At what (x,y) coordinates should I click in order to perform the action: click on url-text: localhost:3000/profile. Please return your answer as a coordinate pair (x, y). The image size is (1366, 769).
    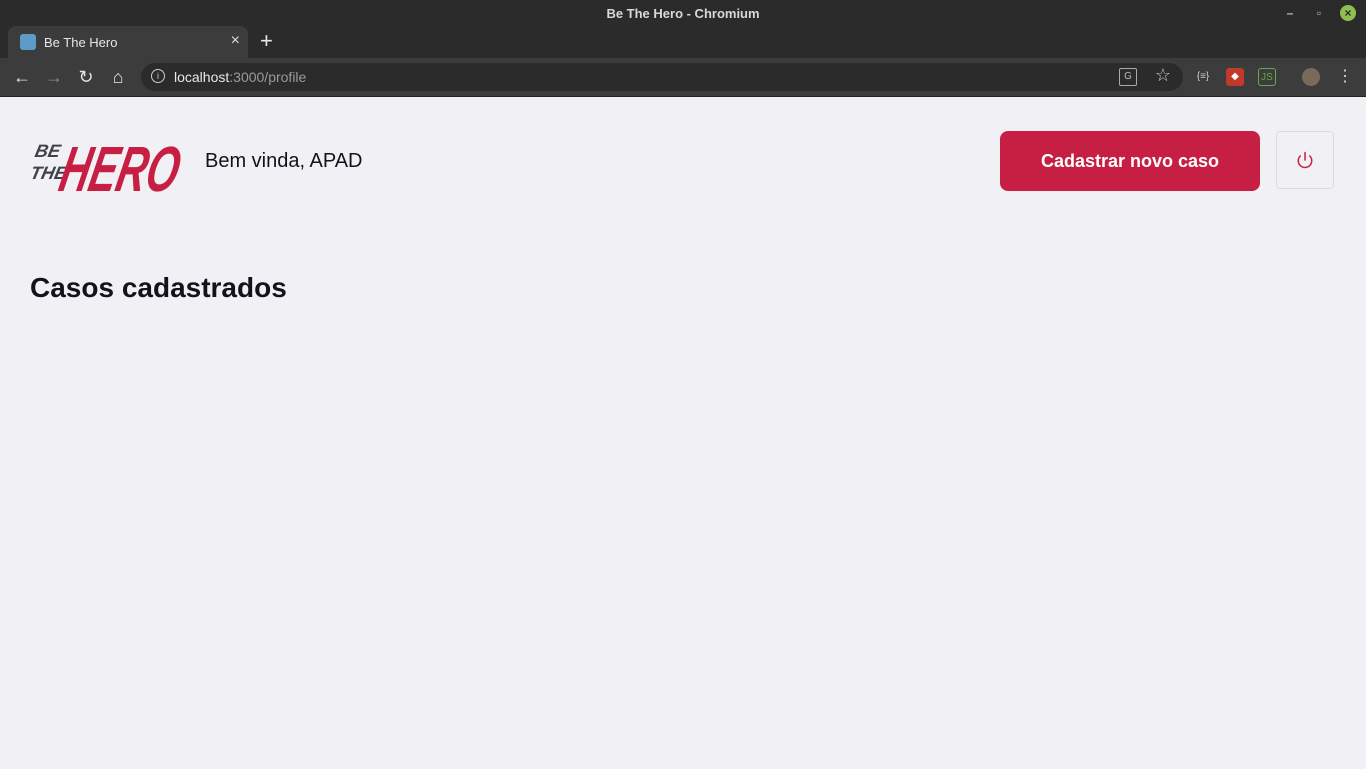
    Looking at the image, I should click on (240, 77).